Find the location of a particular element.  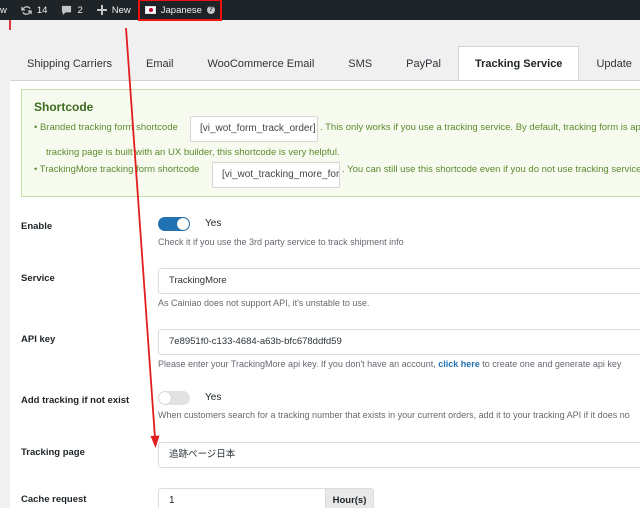

create-account-link: click here is located at coordinates (459, 364).